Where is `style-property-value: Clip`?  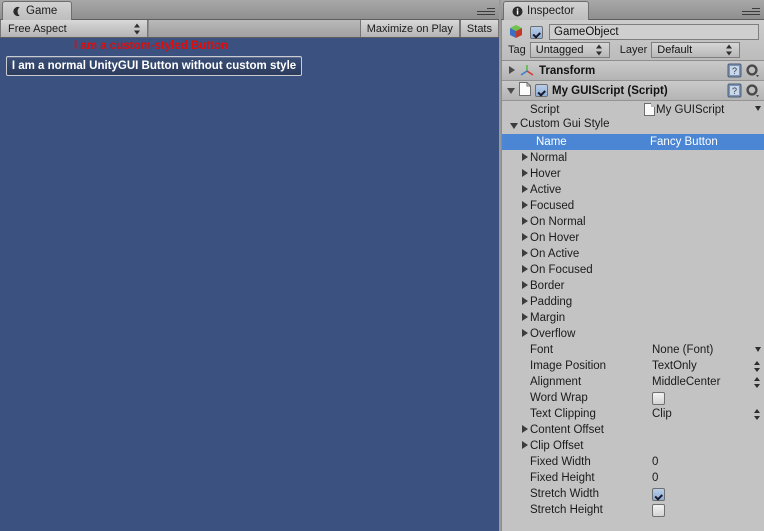 style-property-value: Clip is located at coordinates (662, 414).